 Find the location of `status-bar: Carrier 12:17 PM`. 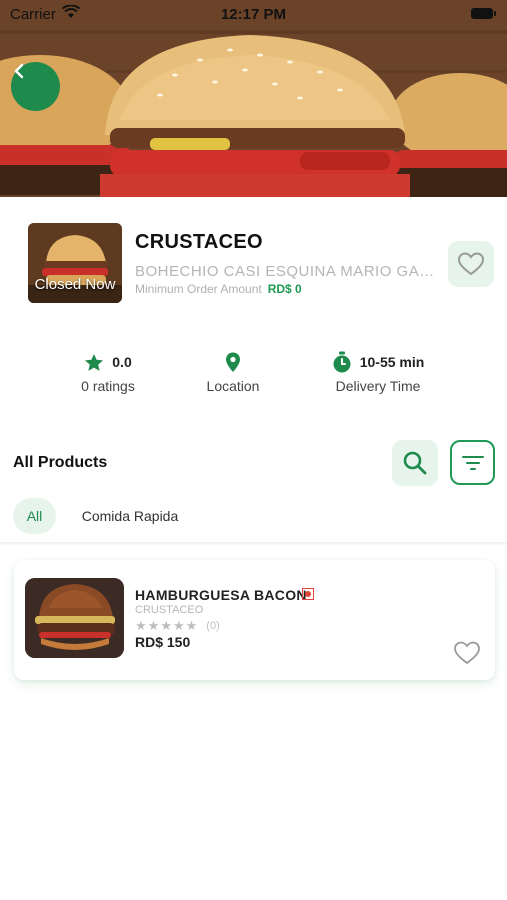

status-bar: Carrier 12:17 PM is located at coordinates (253, 14).